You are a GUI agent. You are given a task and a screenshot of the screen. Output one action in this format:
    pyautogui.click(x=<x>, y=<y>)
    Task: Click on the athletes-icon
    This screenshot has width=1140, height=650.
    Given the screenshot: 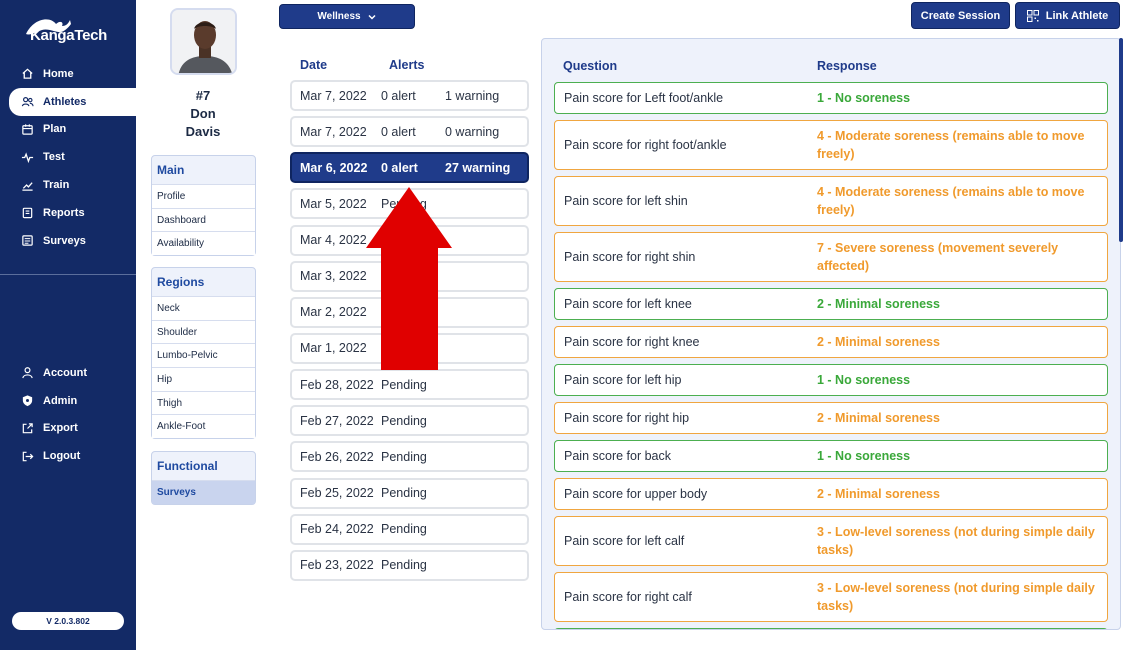 What is the action you would take?
    pyautogui.click(x=27, y=102)
    